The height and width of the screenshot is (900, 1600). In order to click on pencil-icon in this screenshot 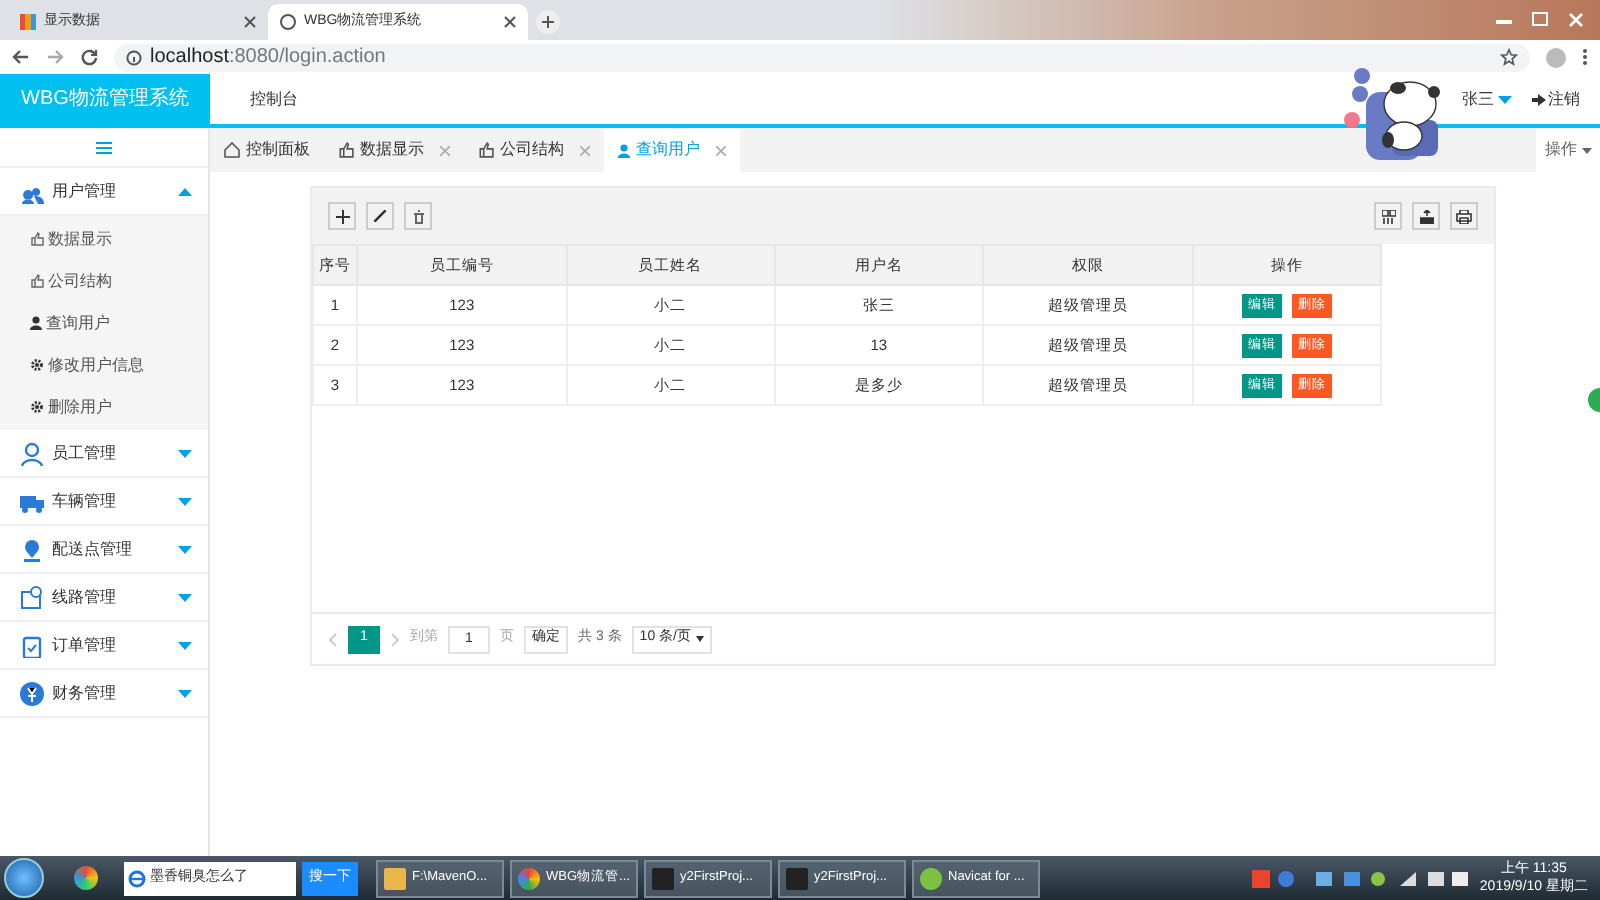, I will do `click(380, 216)`.